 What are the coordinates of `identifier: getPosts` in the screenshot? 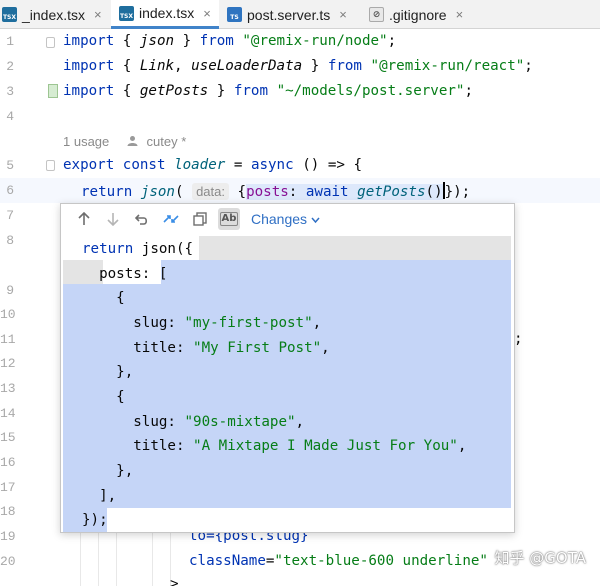 It's located at (174, 91).